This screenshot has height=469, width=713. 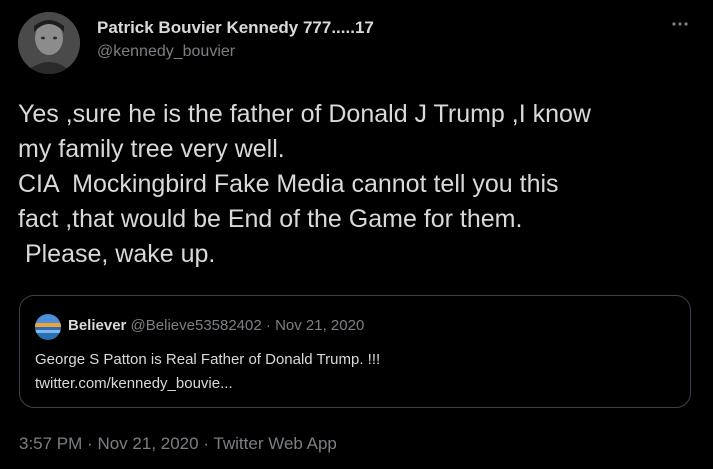 I want to click on quote-author-name: Believer, so click(x=97, y=325).